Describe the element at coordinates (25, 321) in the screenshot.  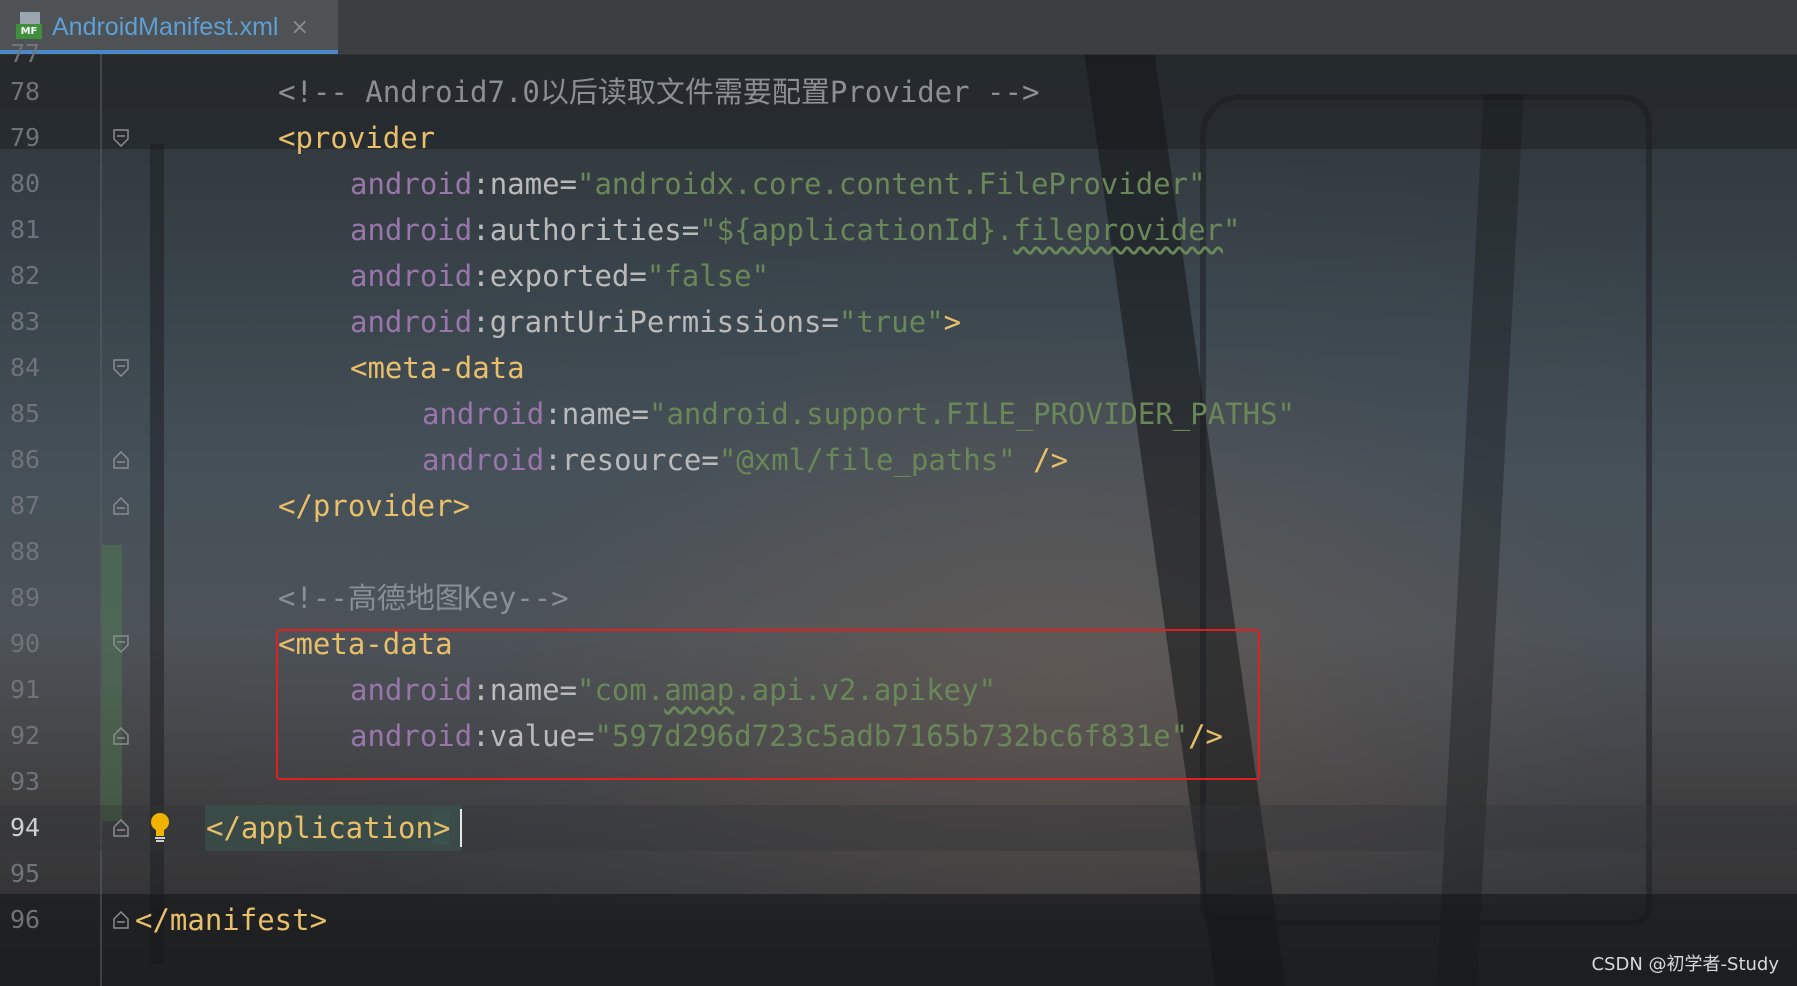
I see `line-number: 83` at that location.